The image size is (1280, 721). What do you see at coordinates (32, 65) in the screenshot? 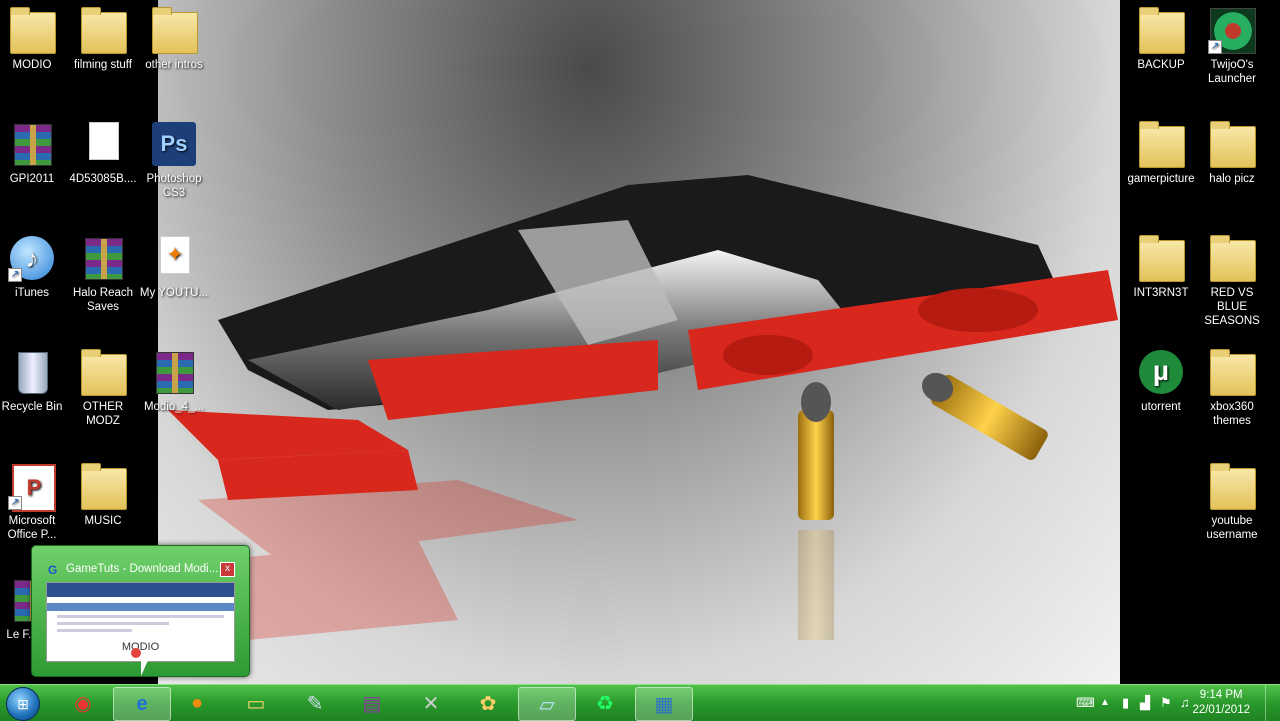
I see `icon-label: MODIO` at bounding box center [32, 65].